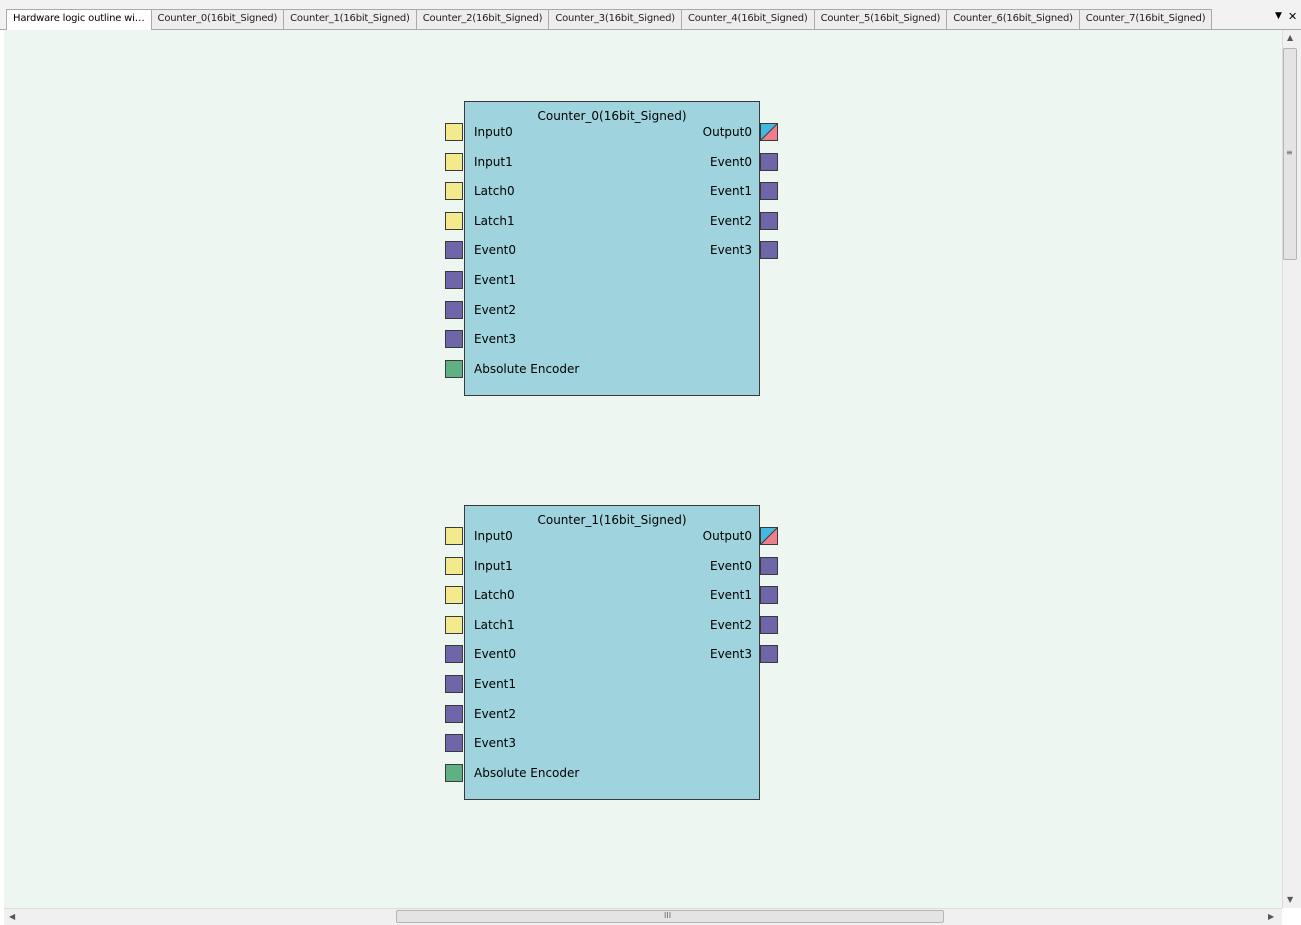 This screenshot has height=925, width=1301. Describe the element at coordinates (482, 19) in the screenshot. I see `tab-counter-2: Counter_2(16bit_Signed)` at that location.